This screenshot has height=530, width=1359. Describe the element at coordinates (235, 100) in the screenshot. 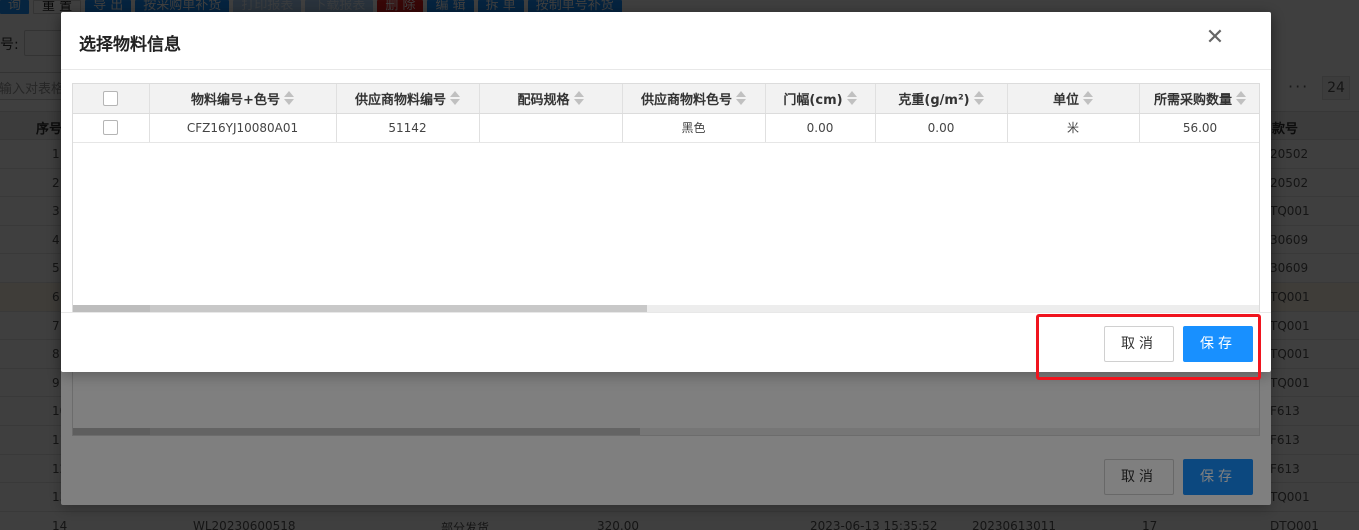

I see `column-header-label: 物料编号+色号` at that location.